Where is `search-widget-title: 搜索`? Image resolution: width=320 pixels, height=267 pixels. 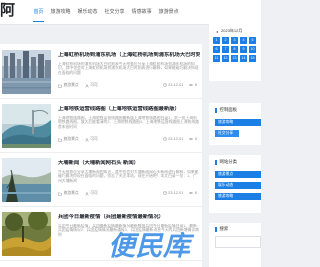
search-widget-title: 搜索 is located at coordinates (221, 229).